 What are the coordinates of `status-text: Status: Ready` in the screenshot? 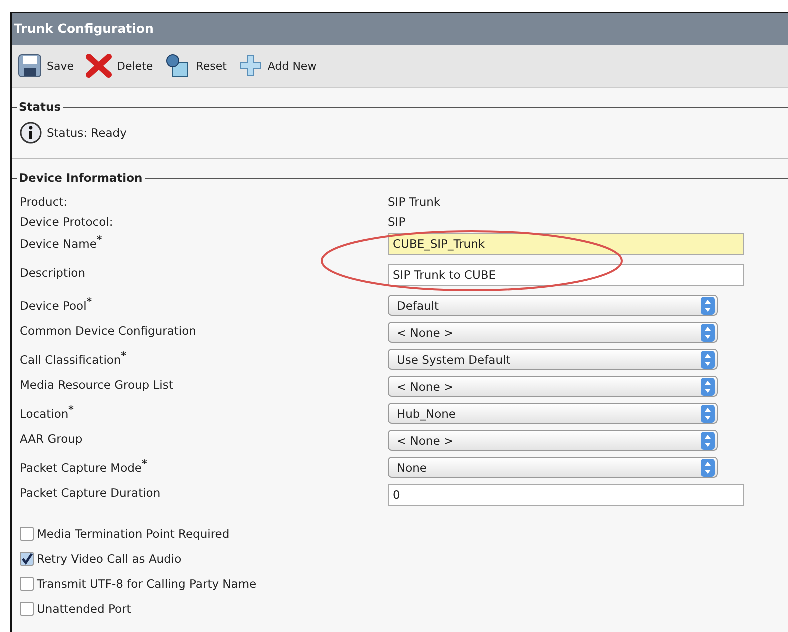 It's located at (87, 133).